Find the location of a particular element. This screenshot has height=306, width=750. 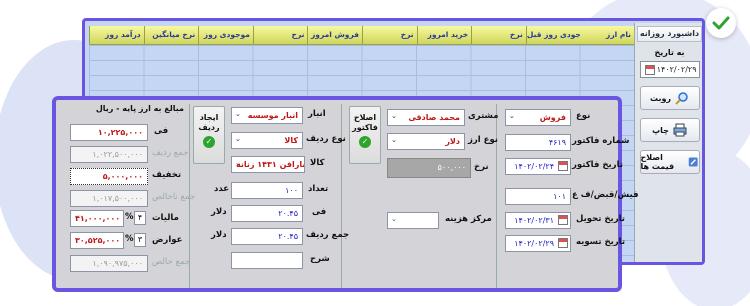

cost-center-select: ⌄ is located at coordinates (413, 220).